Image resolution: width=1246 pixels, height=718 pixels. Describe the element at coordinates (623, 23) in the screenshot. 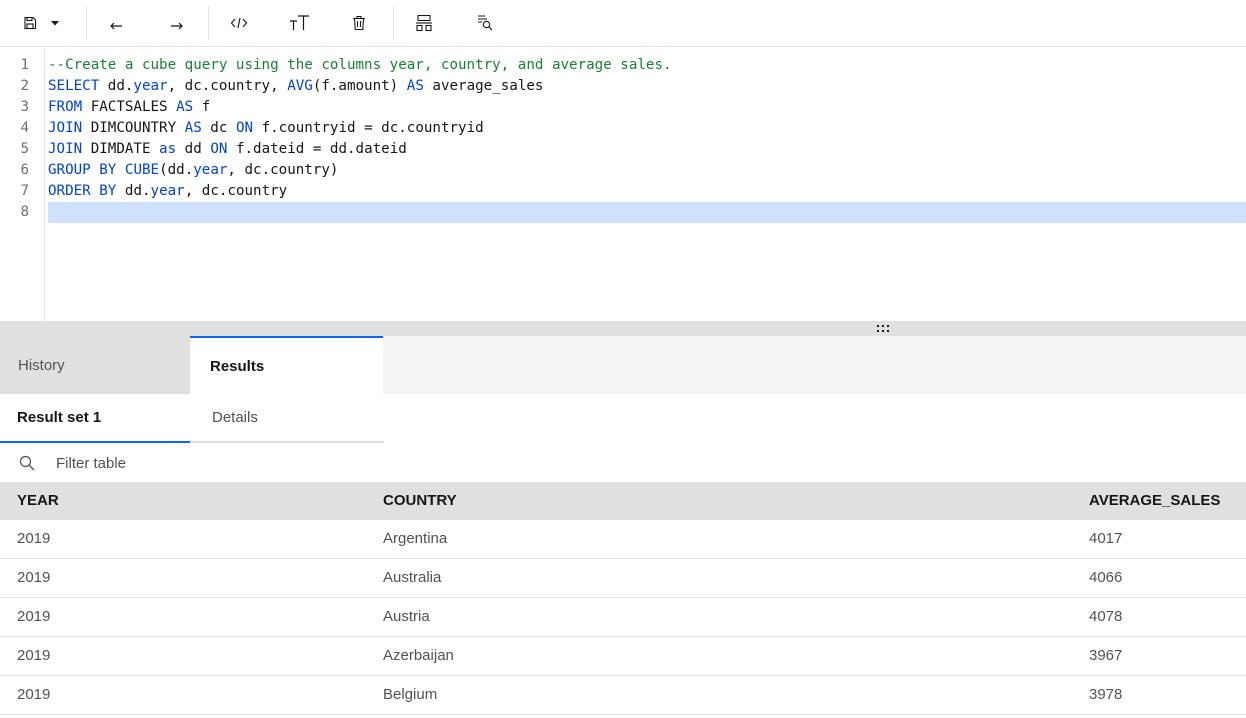

I see `editor-toolbar` at that location.